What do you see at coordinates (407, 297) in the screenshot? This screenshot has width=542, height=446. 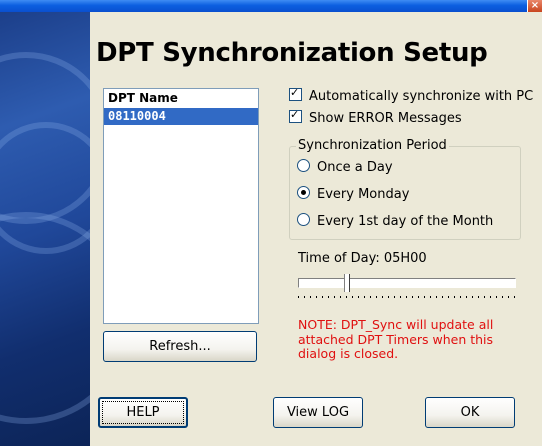 I see `slider-ticks` at bounding box center [407, 297].